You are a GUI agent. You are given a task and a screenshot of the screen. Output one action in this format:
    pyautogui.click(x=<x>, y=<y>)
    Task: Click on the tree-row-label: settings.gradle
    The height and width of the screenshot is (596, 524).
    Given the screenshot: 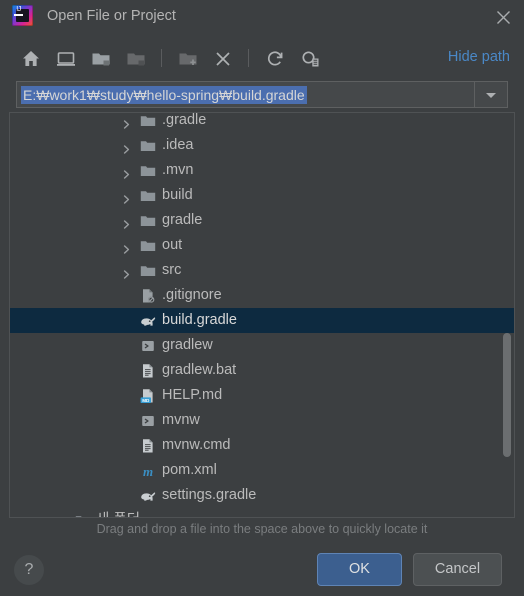 What is the action you would take?
    pyautogui.click(x=209, y=495)
    